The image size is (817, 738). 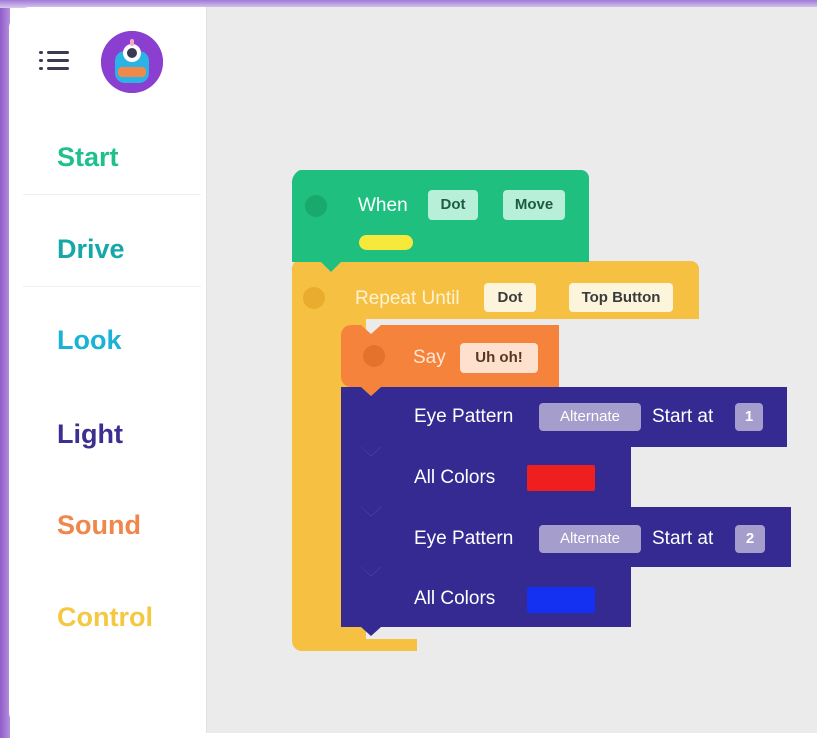 What do you see at coordinates (386, 242) in the screenshot?
I see `start-color-swatch` at bounding box center [386, 242].